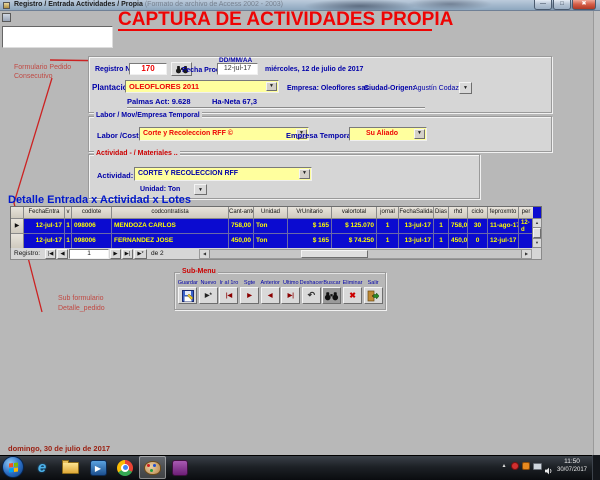 This screenshot has height=480, width=600. Describe the element at coordinates (50, 254) in the screenshot. I see `nav-first-button: |◀` at that location.